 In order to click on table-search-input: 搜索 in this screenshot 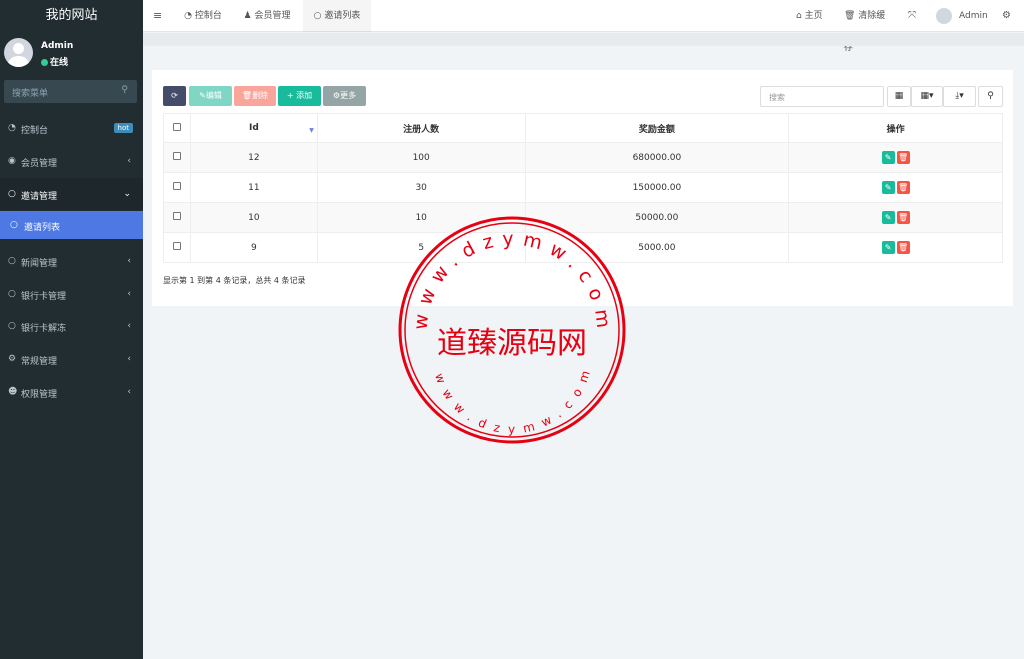, I will do `click(822, 96)`.